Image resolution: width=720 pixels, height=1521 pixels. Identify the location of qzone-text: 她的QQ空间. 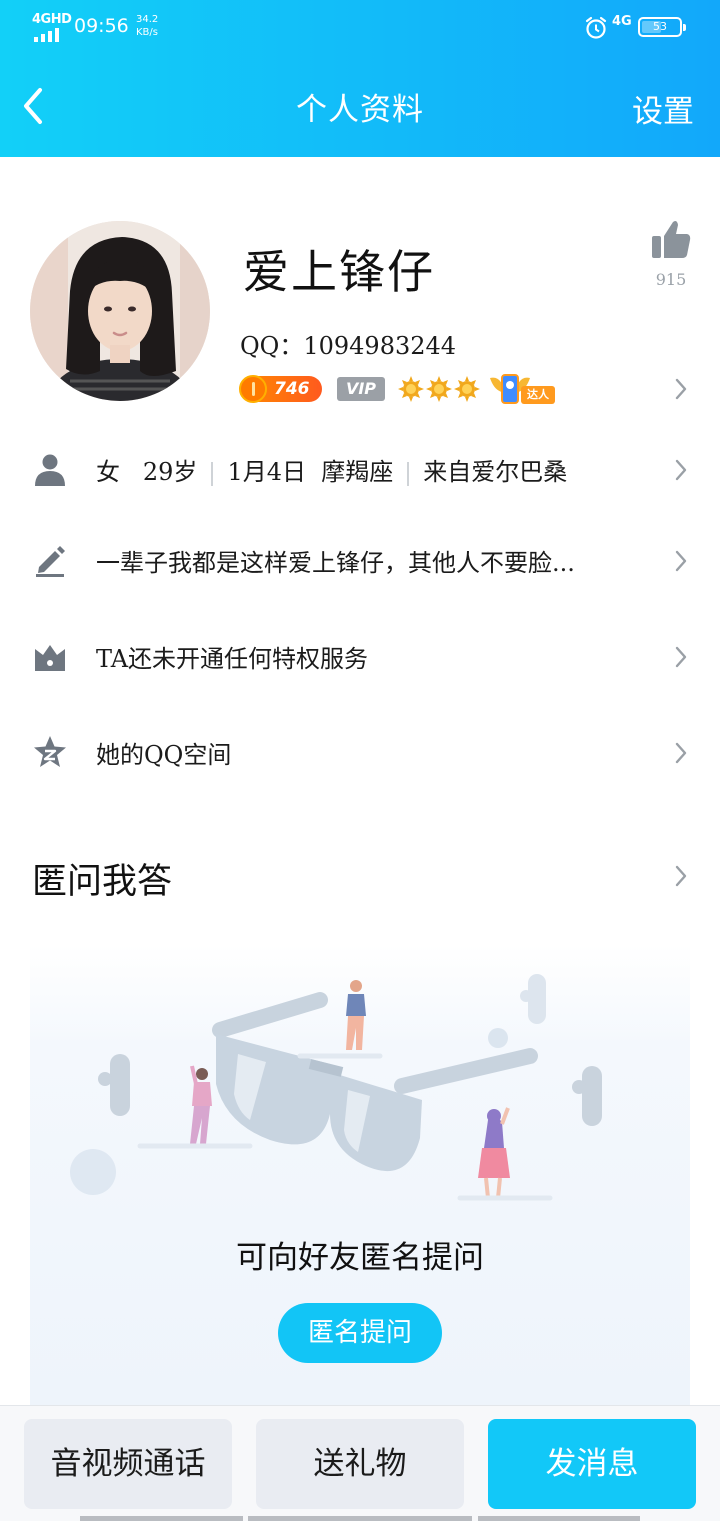
(164, 755).